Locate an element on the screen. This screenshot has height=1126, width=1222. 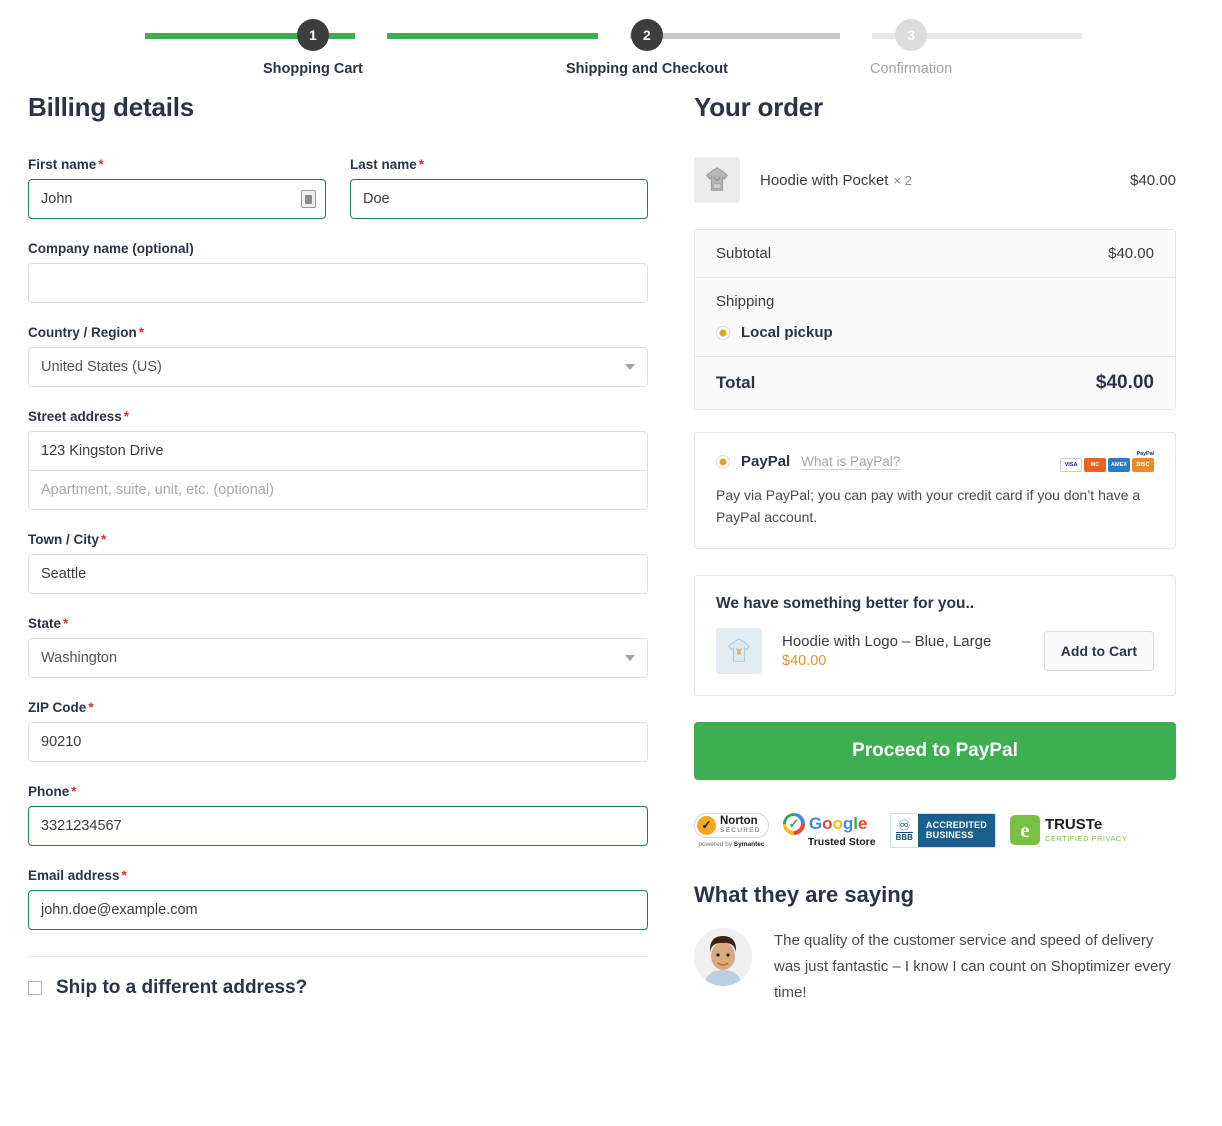
accepted-cards-group: PayPal VISA MC AMEX DISC is located at coordinates (1107, 461).